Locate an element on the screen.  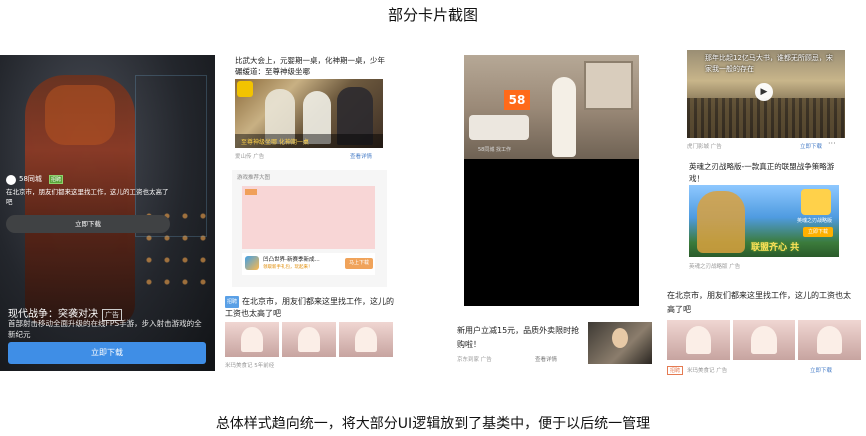
banner-image is located at coordinates (308, 217).